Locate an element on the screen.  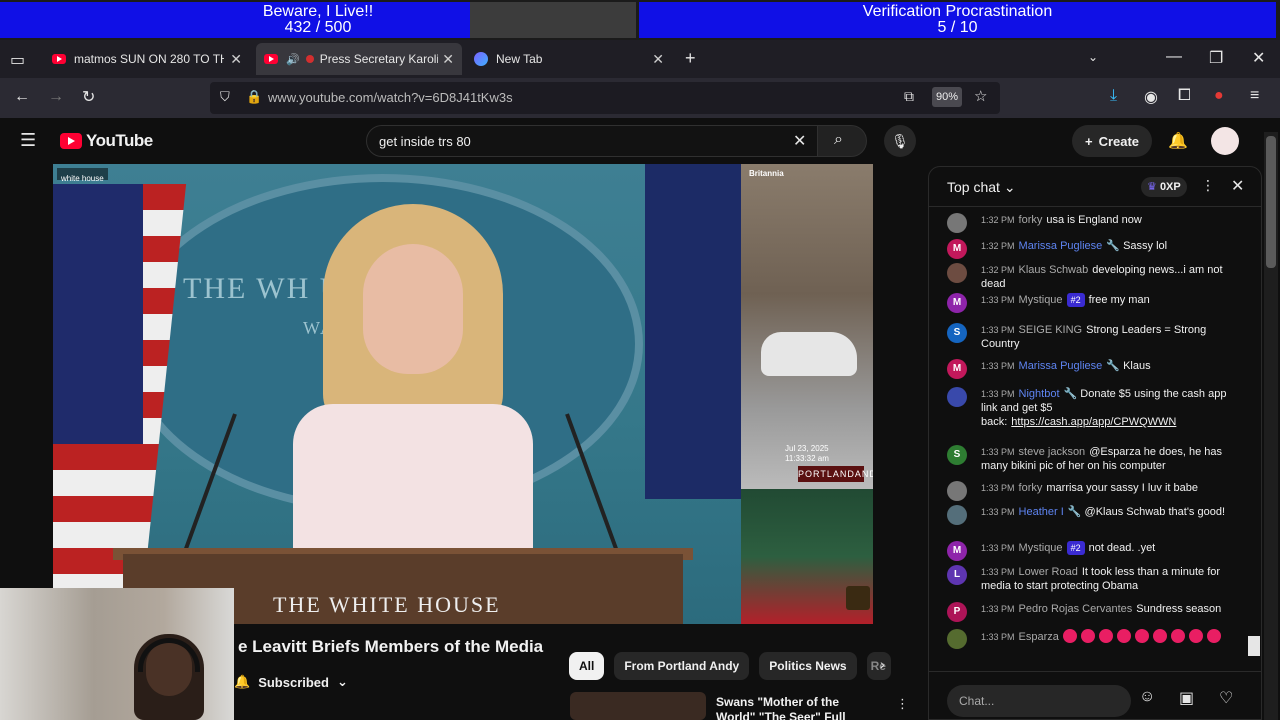
shield-icon: ⛉ is located at coordinates (225, 97).